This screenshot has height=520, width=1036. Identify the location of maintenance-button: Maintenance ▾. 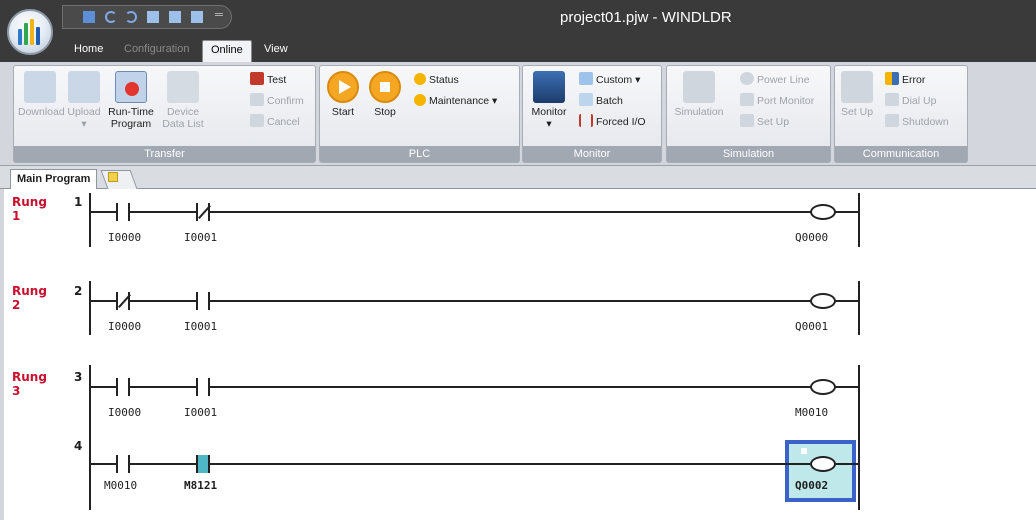
(455, 101).